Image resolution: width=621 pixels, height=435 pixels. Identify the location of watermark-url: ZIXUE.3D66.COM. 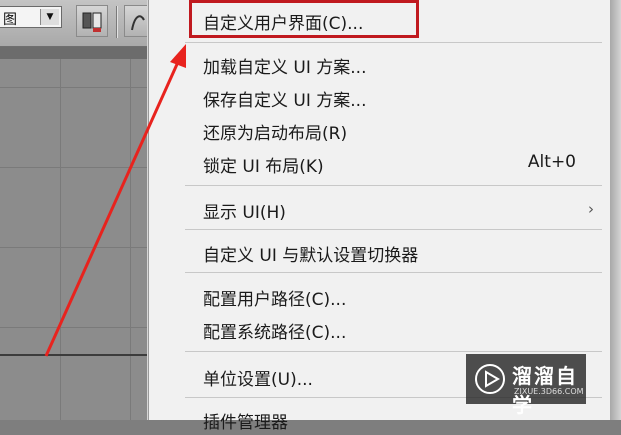
(549, 391).